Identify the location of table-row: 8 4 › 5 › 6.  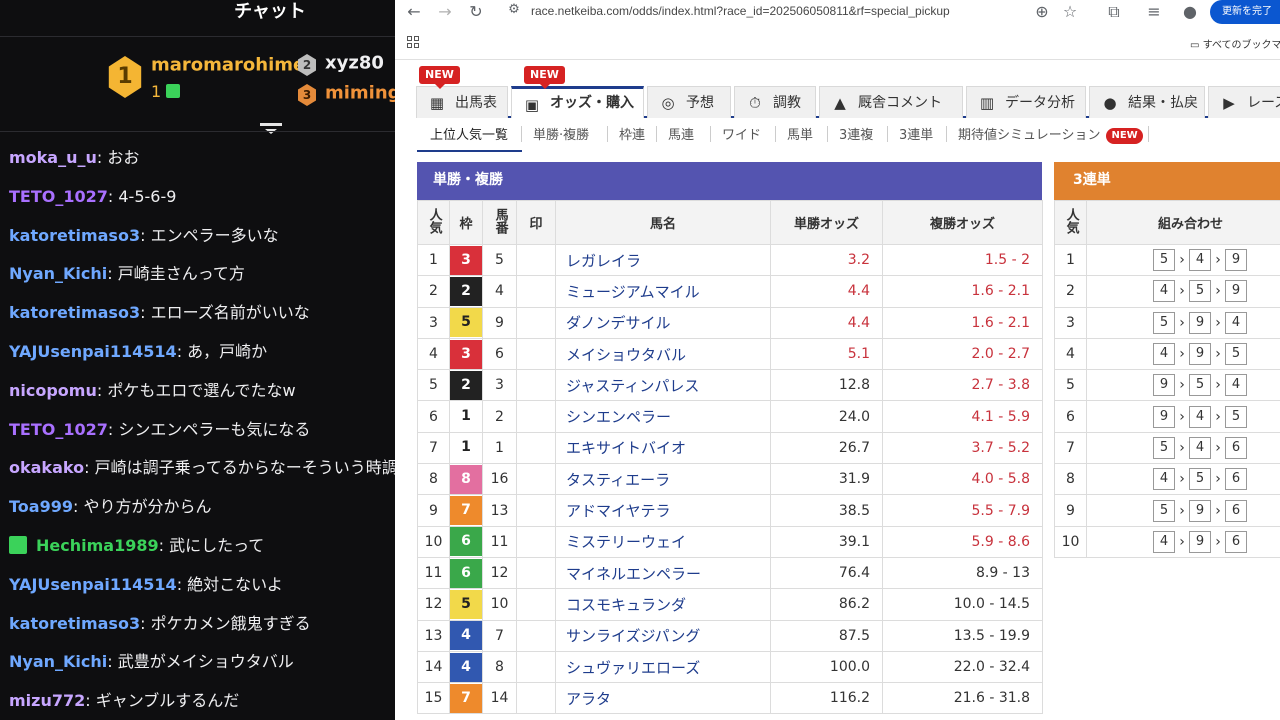
(1167, 479).